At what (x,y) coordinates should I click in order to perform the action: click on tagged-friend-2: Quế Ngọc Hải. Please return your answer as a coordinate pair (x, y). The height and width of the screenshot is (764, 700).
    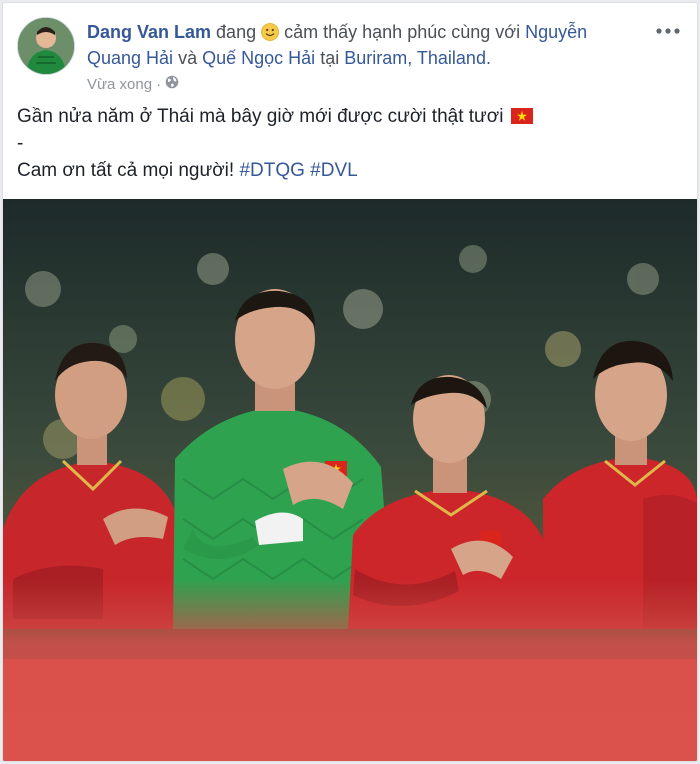
    Looking at the image, I should click on (258, 58).